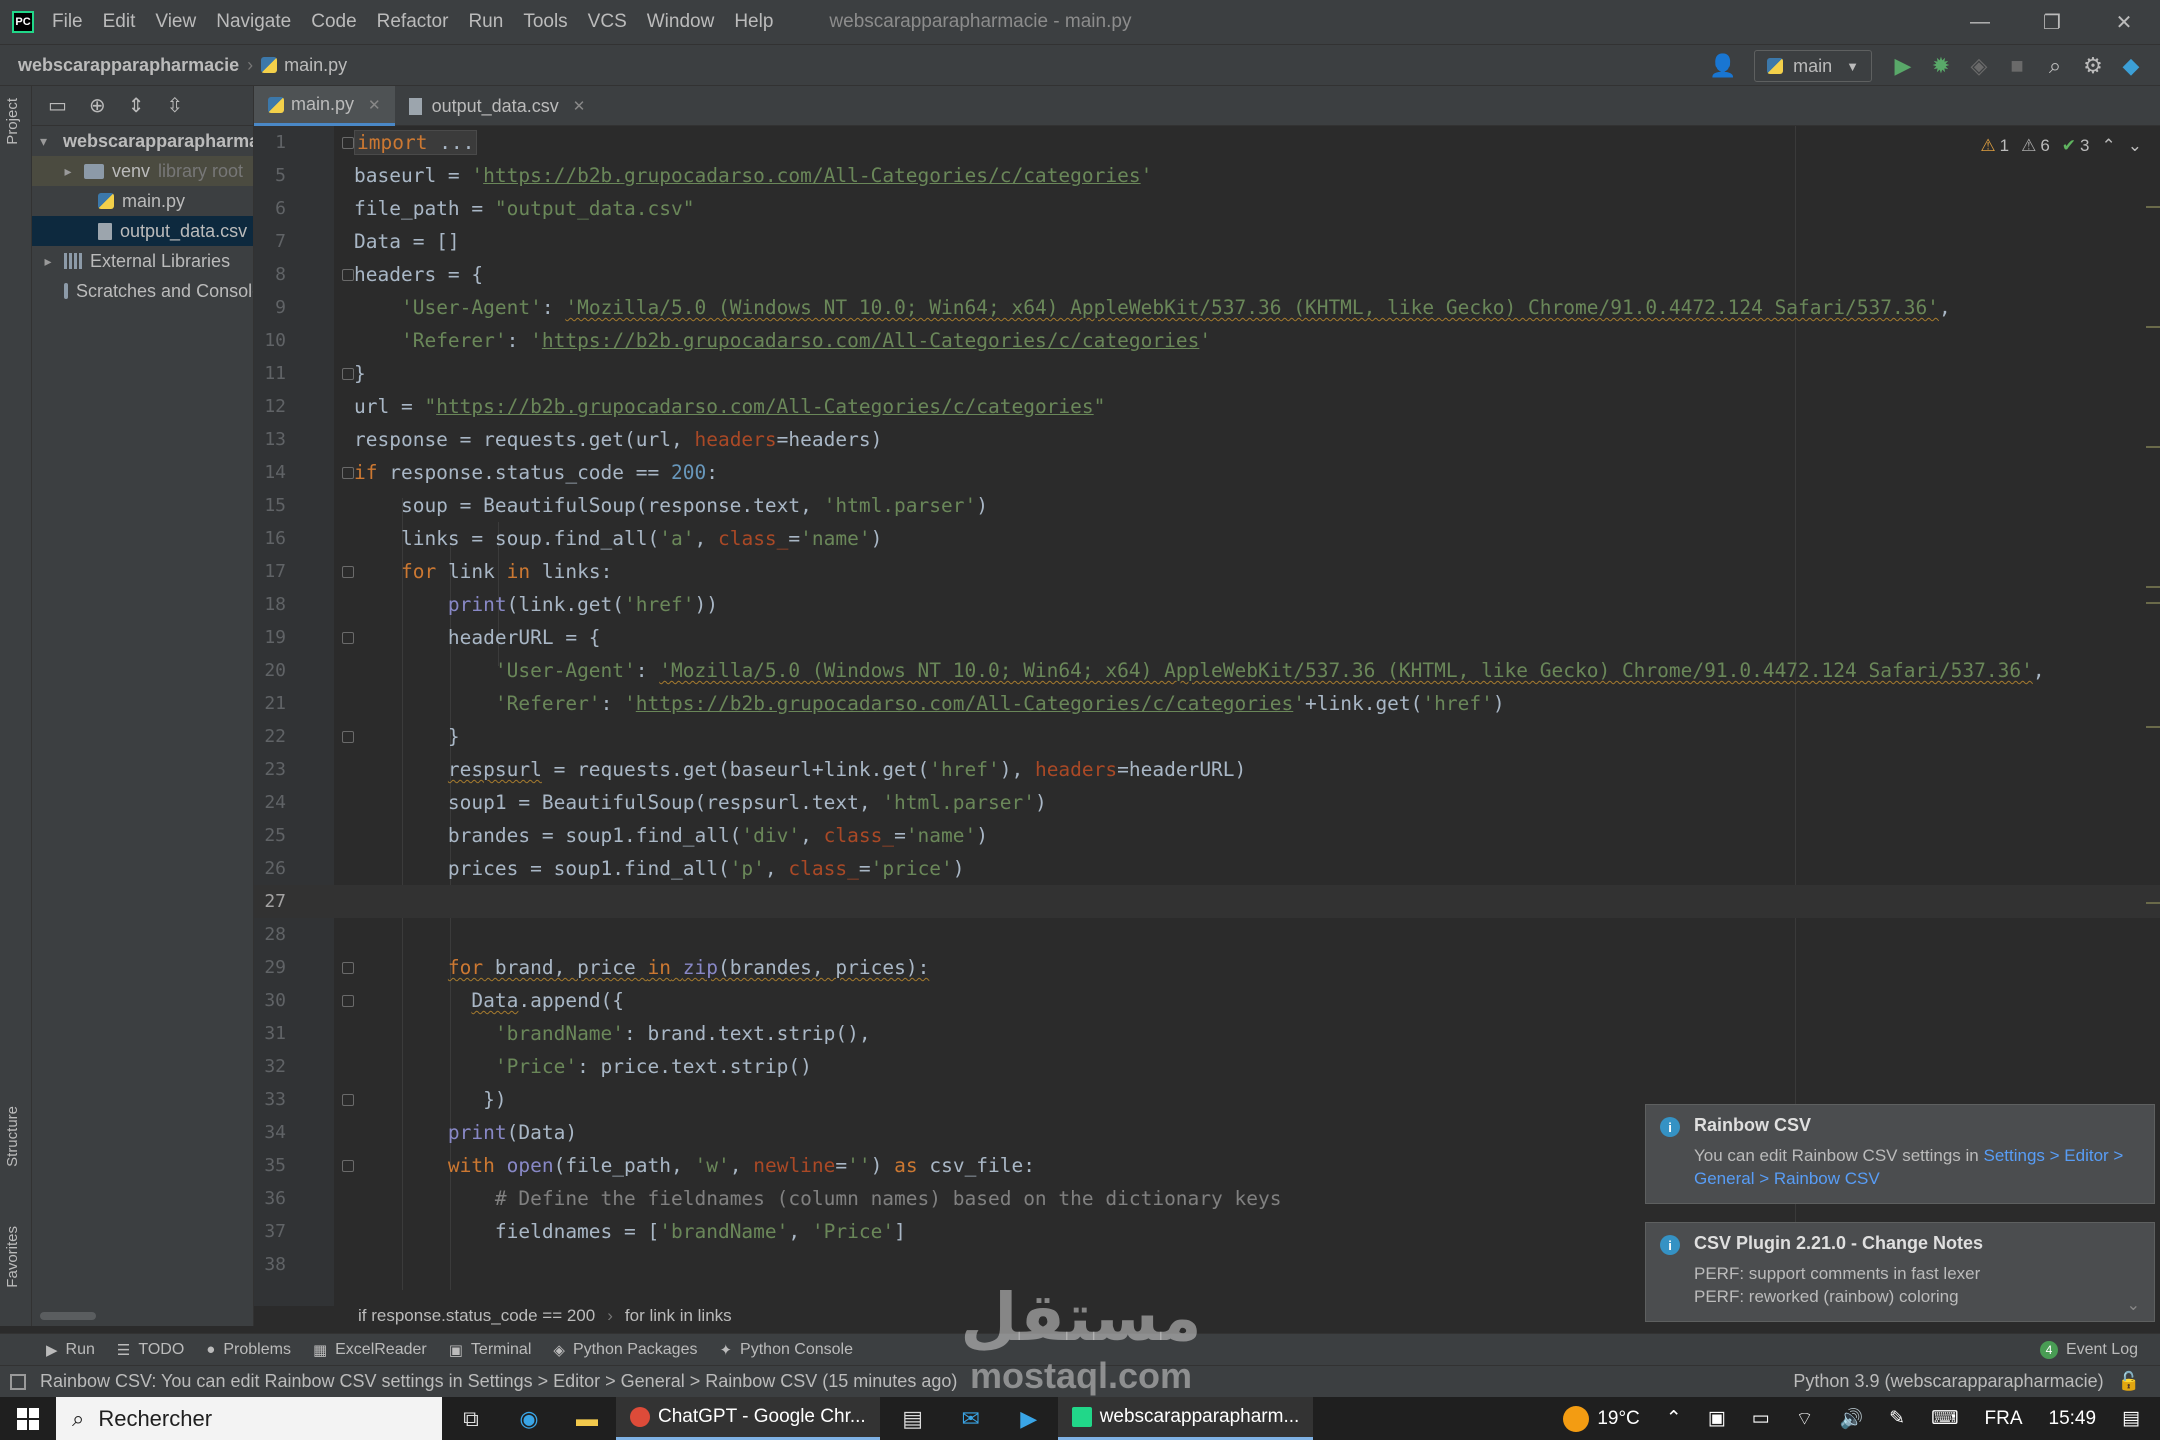 The height and width of the screenshot is (1440, 2160). What do you see at coordinates (270, 802) in the screenshot?
I see `line-number: 24` at bounding box center [270, 802].